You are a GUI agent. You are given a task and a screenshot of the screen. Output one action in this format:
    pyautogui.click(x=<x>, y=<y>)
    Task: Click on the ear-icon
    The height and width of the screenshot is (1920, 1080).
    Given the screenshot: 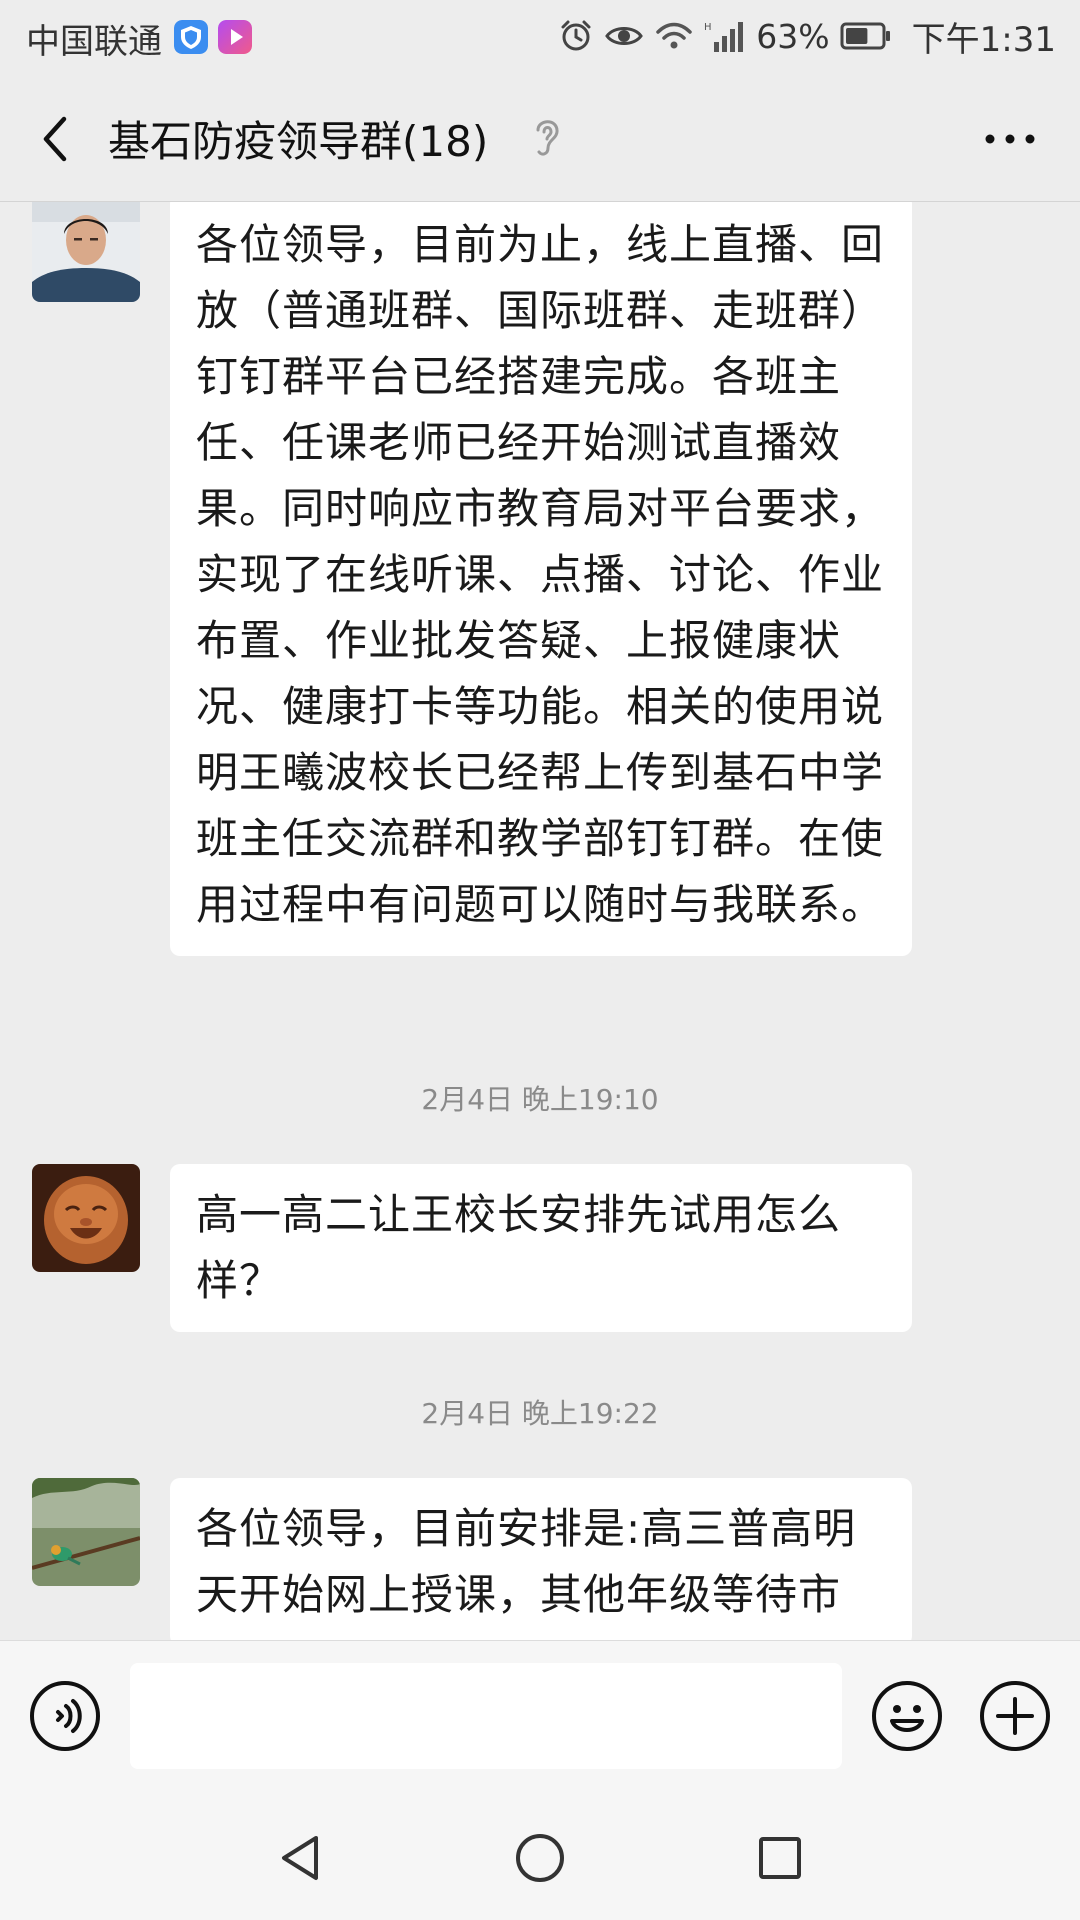 What is the action you would take?
    pyautogui.click(x=547, y=138)
    